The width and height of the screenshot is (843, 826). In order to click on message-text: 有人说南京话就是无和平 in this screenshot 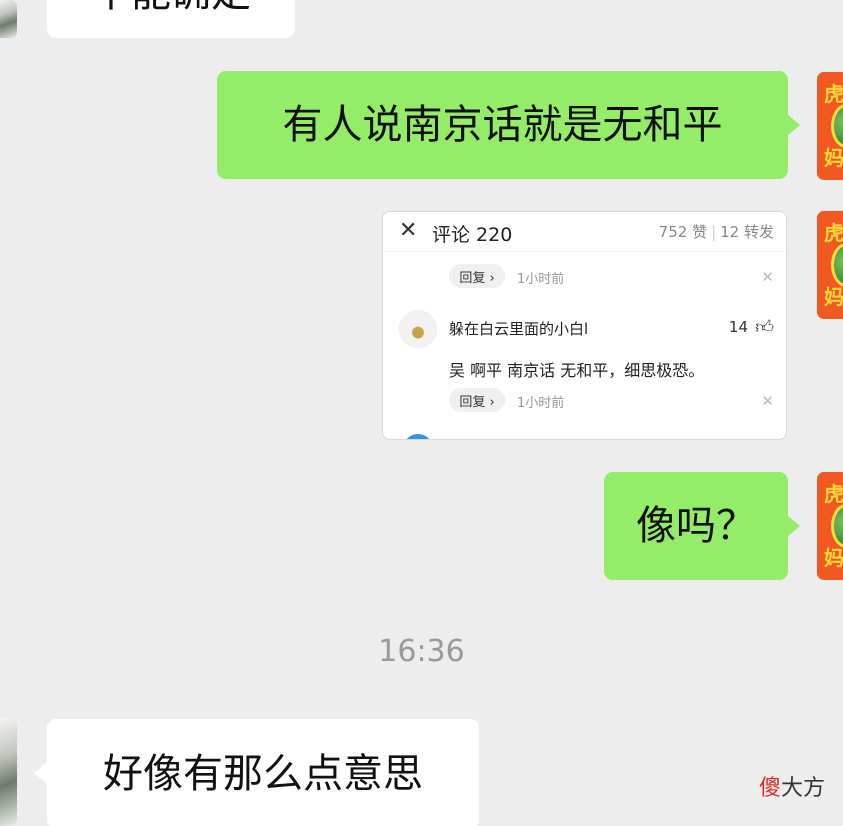, I will do `click(502, 125)`.